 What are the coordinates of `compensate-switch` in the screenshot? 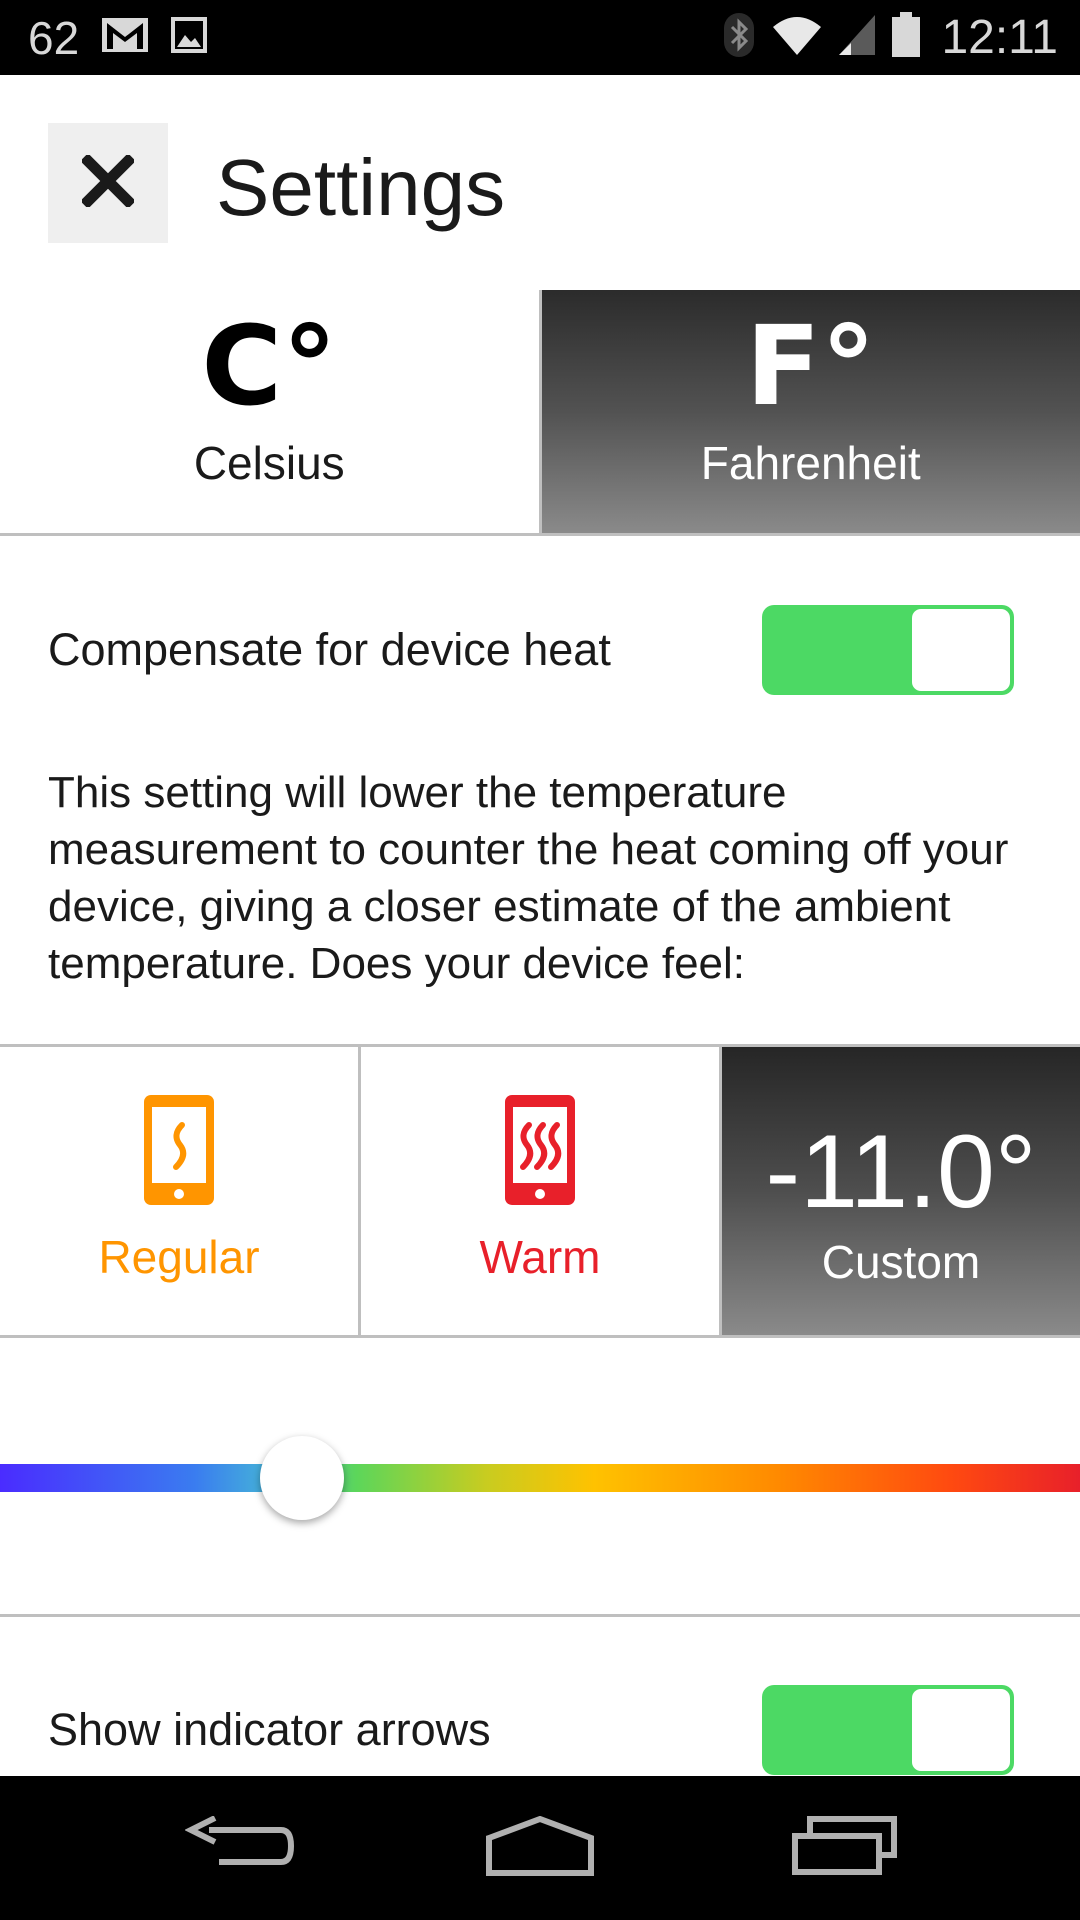 It's located at (888, 650).